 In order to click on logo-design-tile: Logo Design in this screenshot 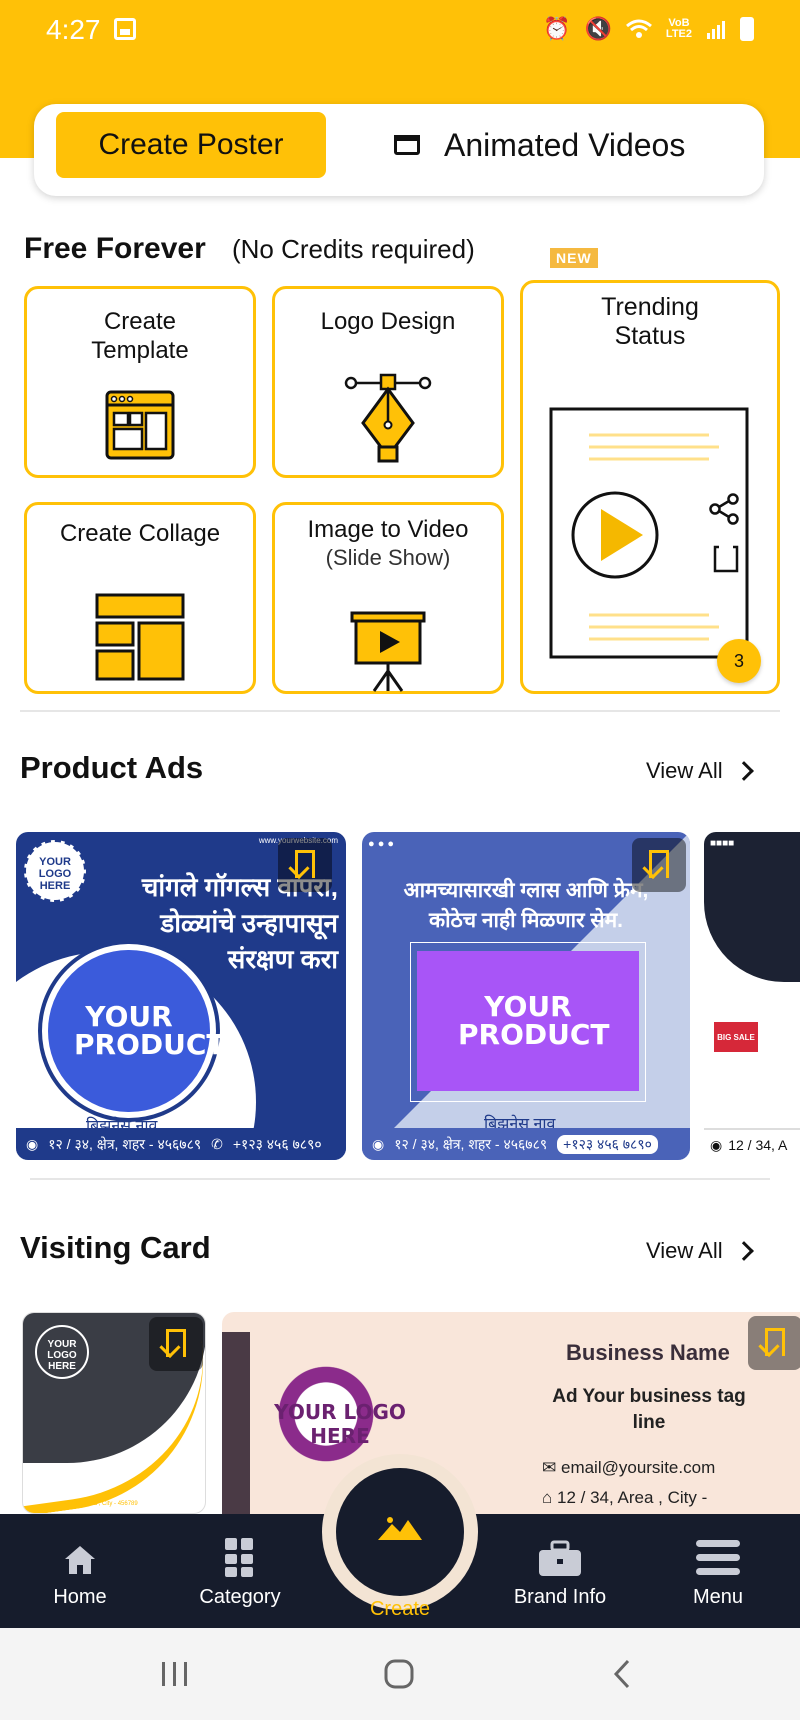, I will do `click(388, 382)`.